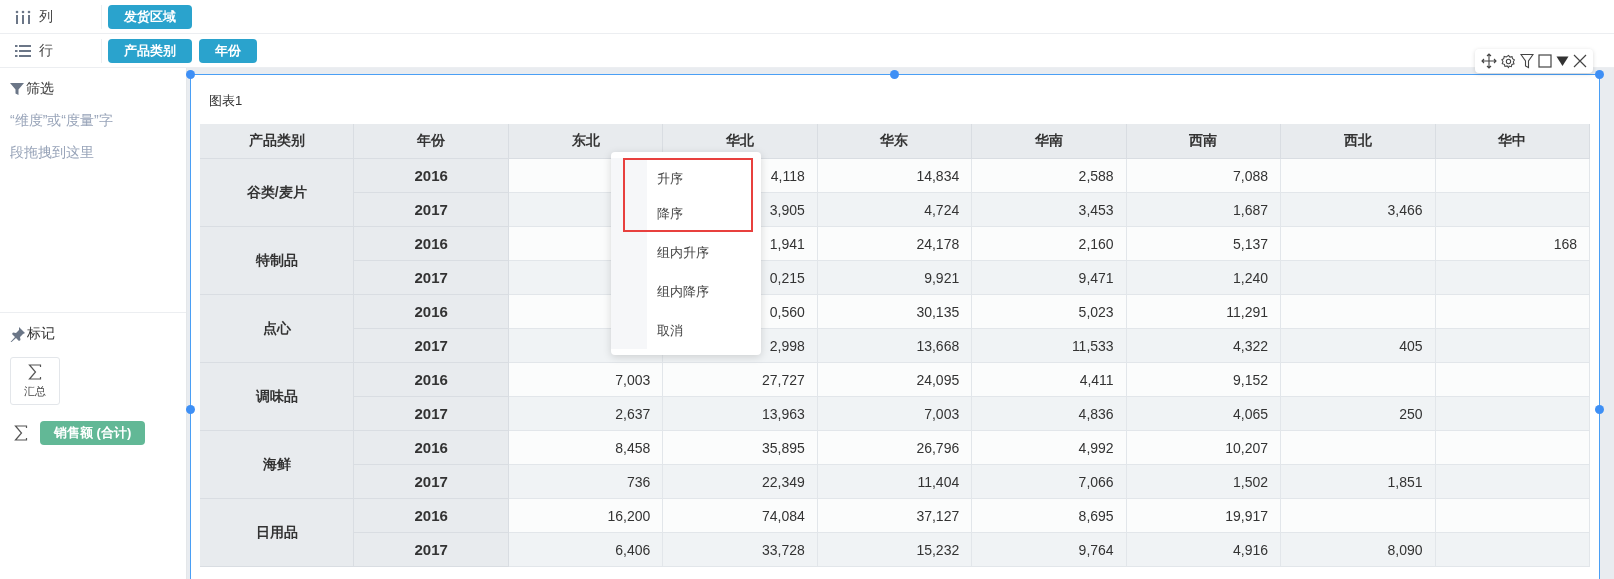 The height and width of the screenshot is (579, 1614). Describe the element at coordinates (62, 136) in the screenshot. I see `drop-hint: “维度”或“度量”字段拖拽到这里` at that location.